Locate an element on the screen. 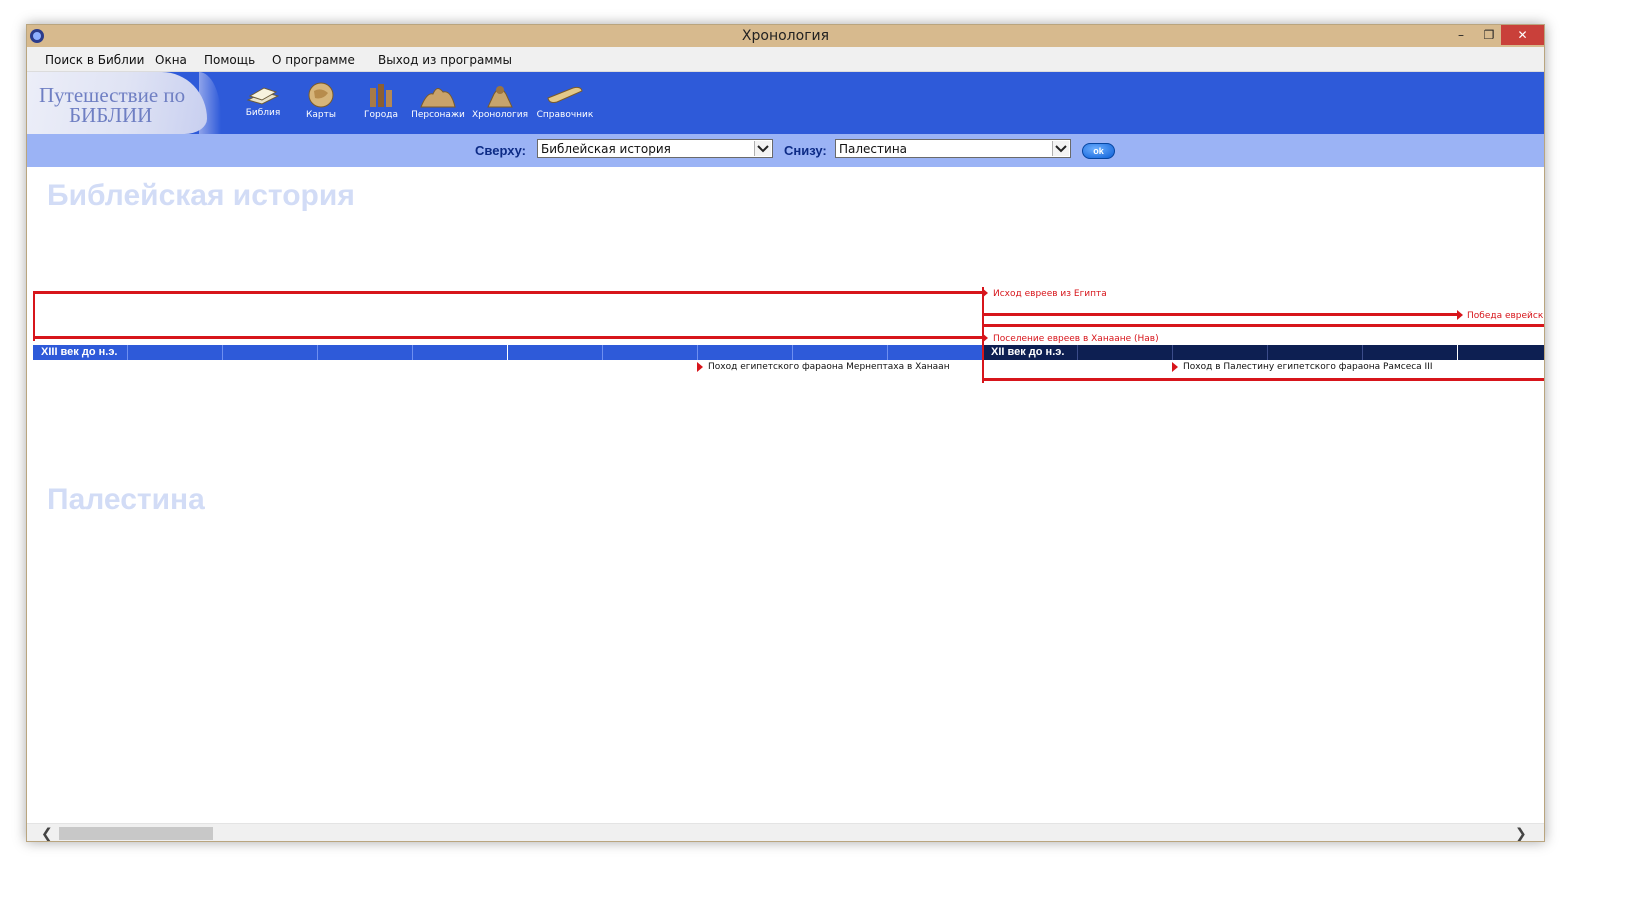 Image resolution: width=1652 pixels, height=912 pixels. menu-search-bible: Поиск в Библии is located at coordinates (94, 60).